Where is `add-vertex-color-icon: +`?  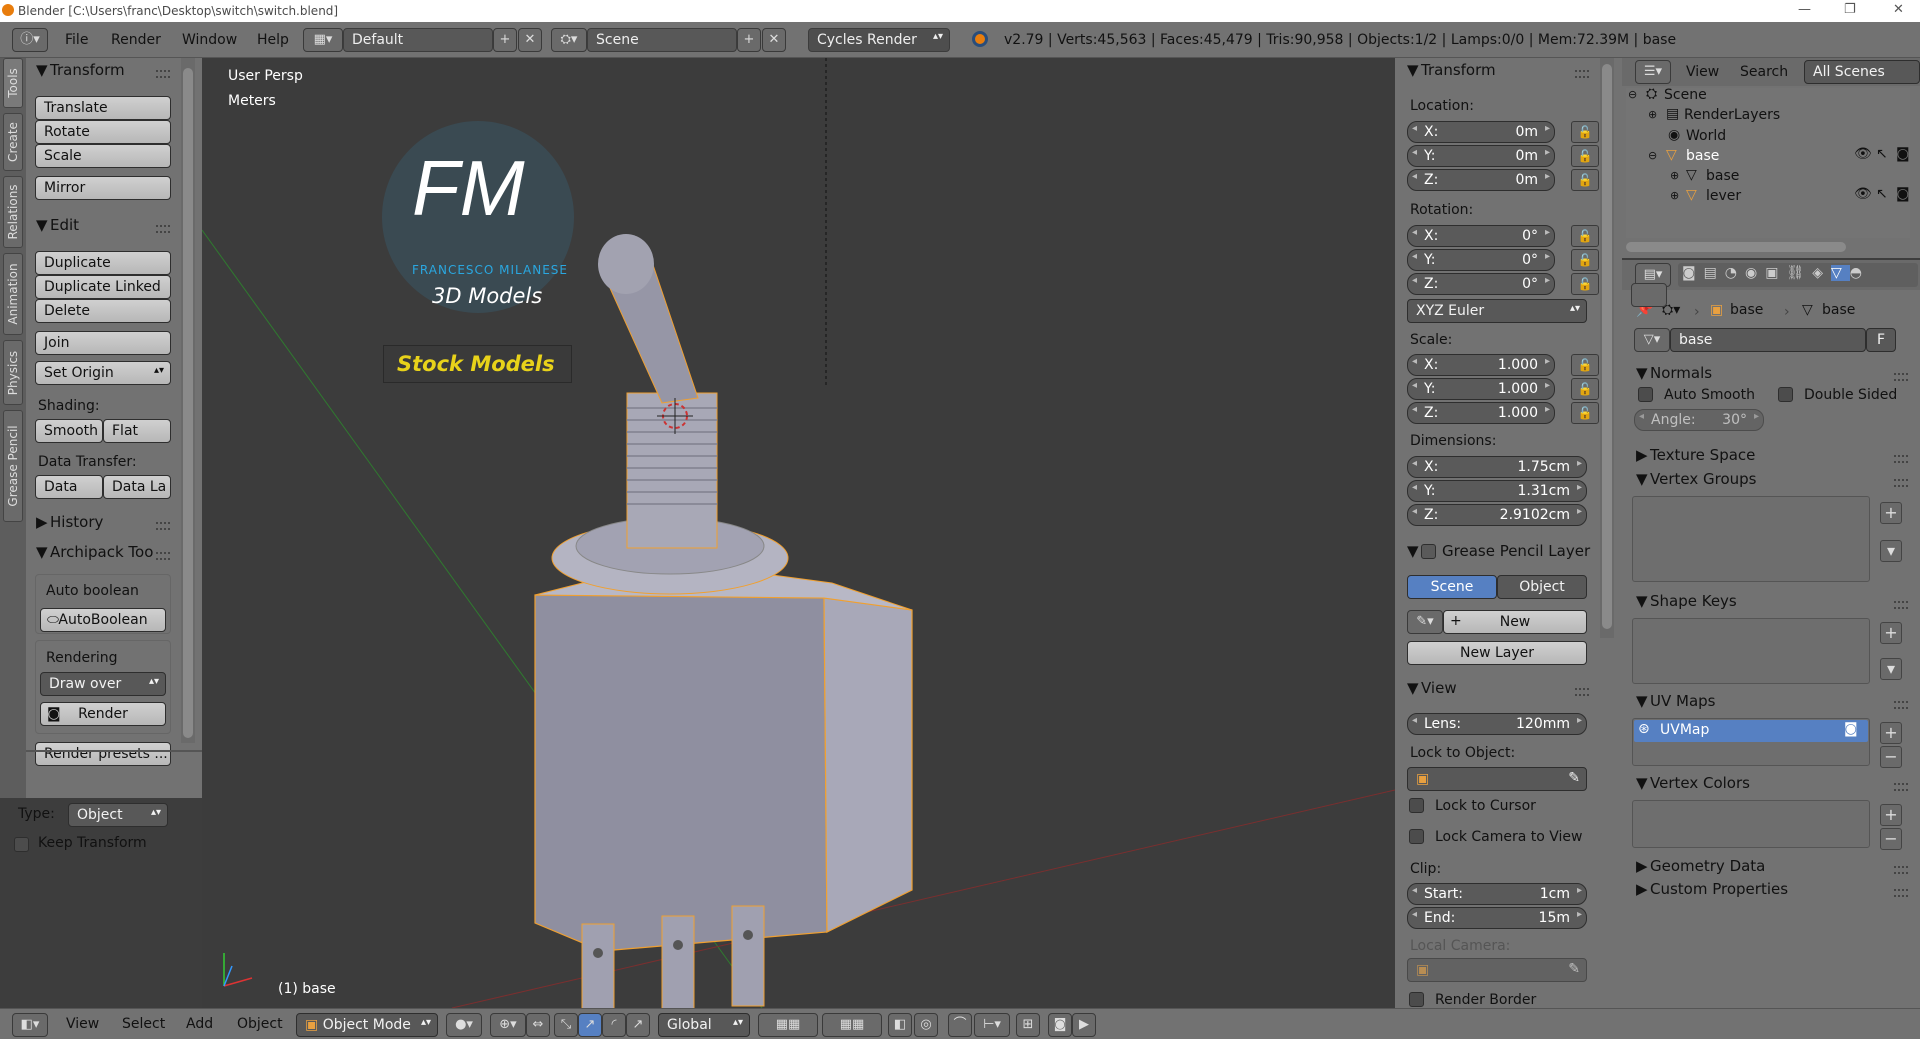
add-vertex-color-icon: + is located at coordinates (1891, 815).